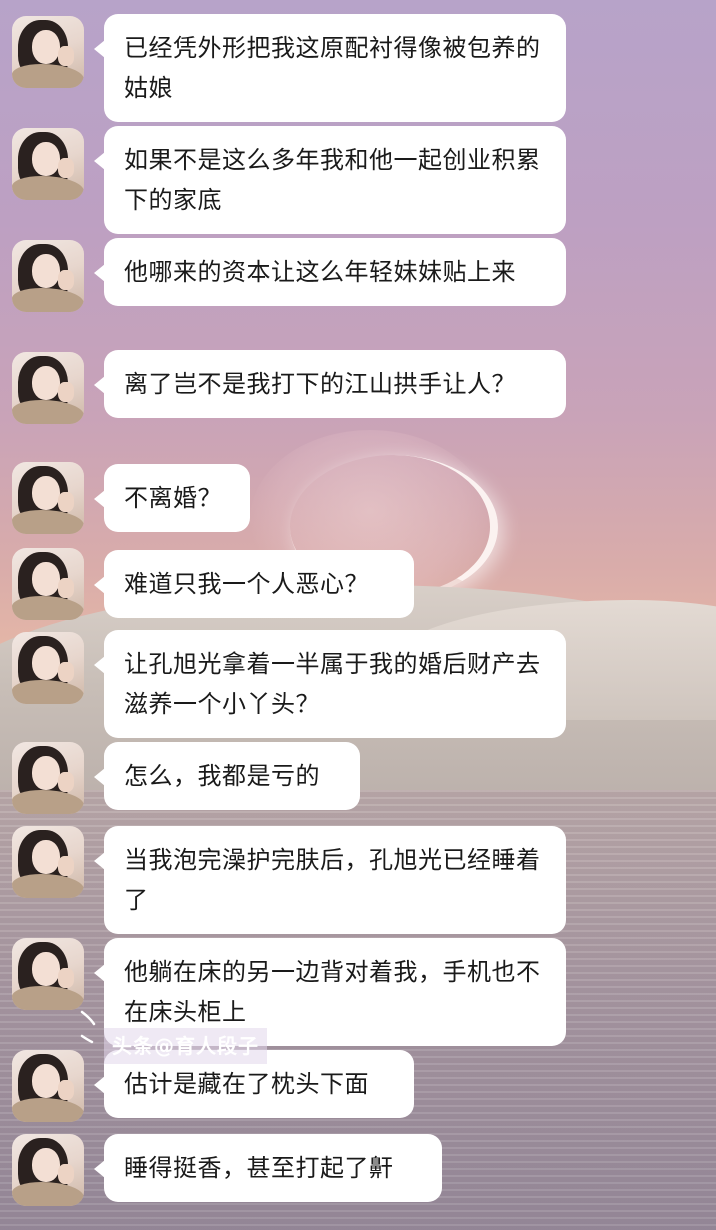 This screenshot has width=716, height=1230. Describe the element at coordinates (268, 1168) in the screenshot. I see `message-bubble: 睡得挺香，甚至打起了鼾` at that location.